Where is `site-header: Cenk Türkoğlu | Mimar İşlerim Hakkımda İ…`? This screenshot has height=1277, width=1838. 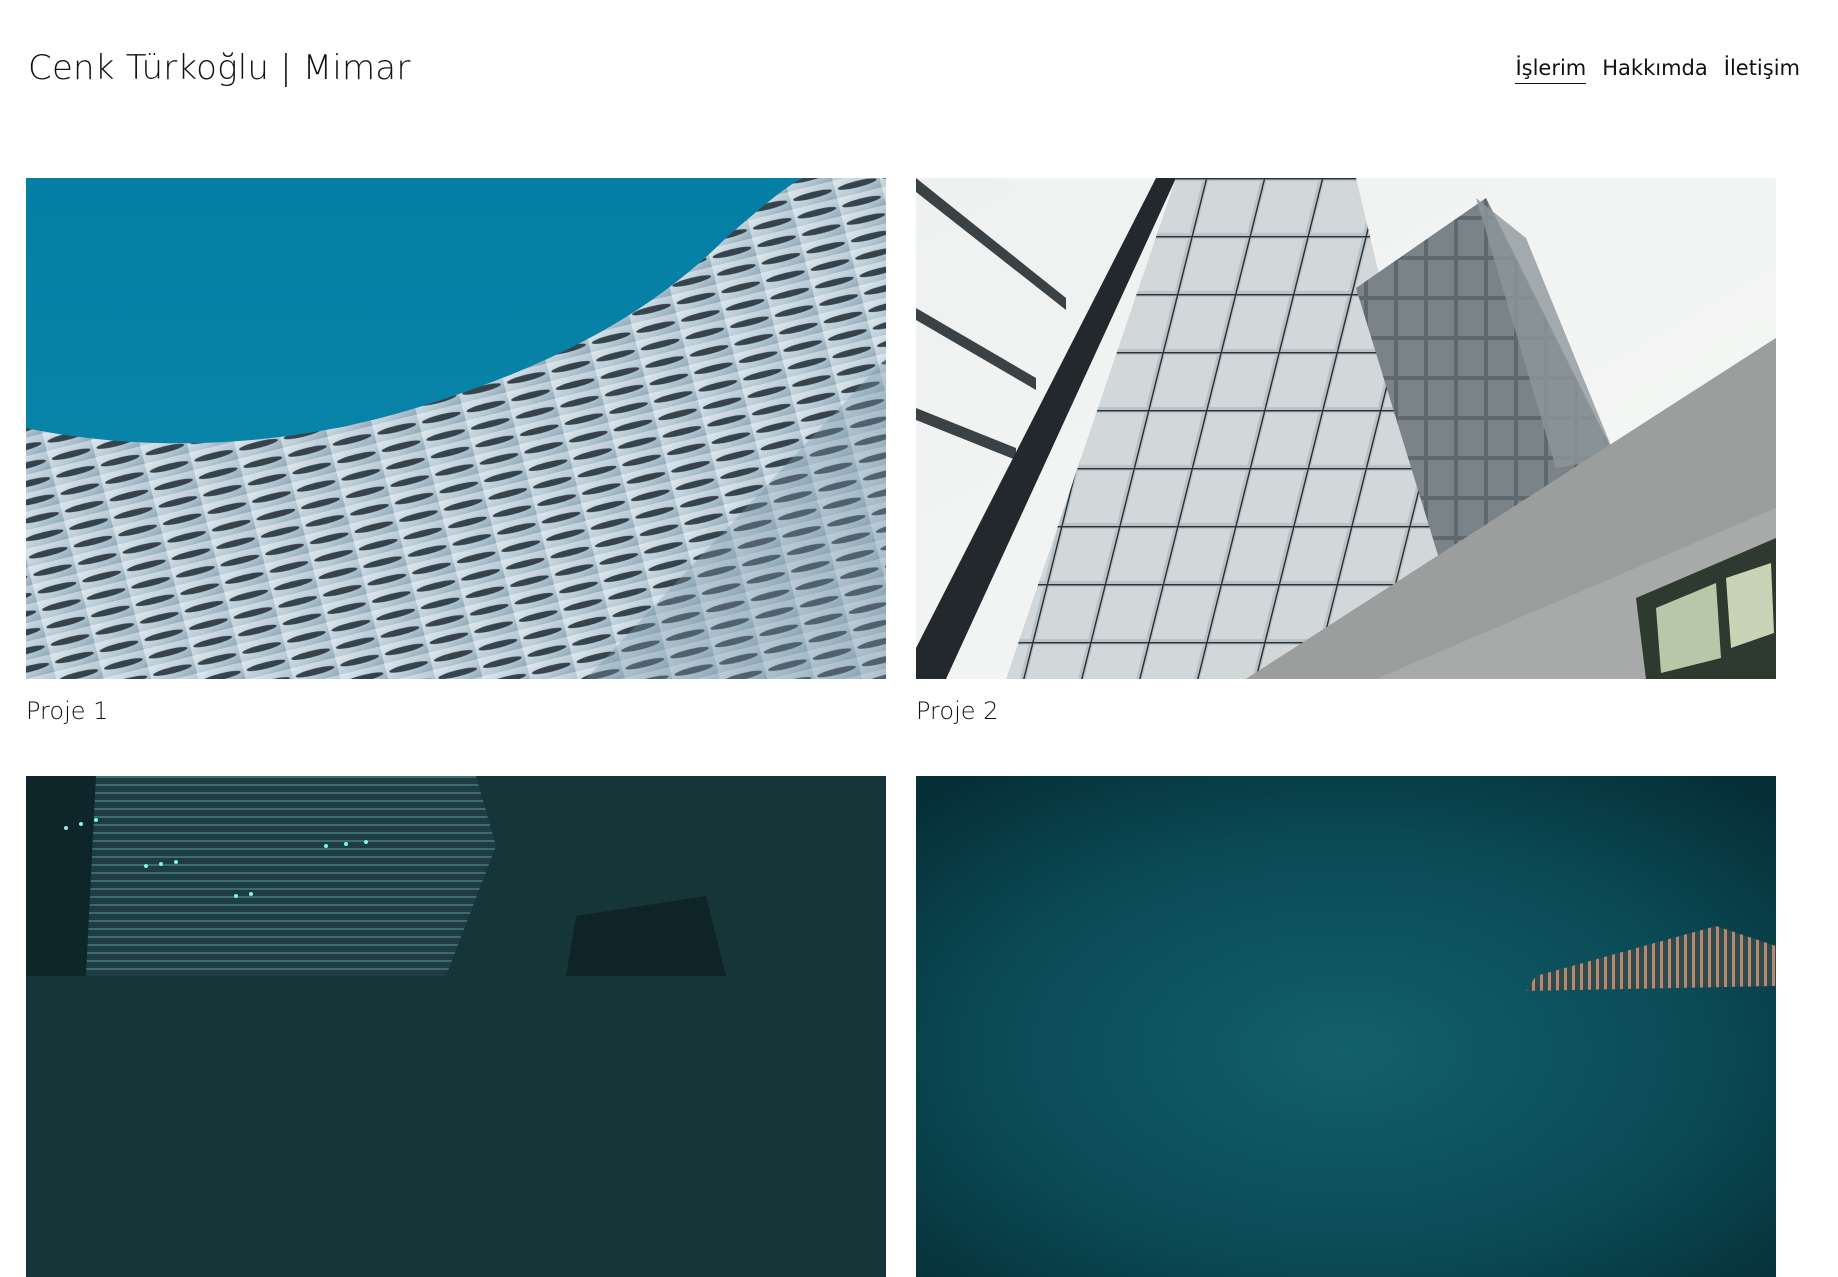
site-header: Cenk Türkoğlu | Mimar İşlerim Hakkımda İ… is located at coordinates (919, 70).